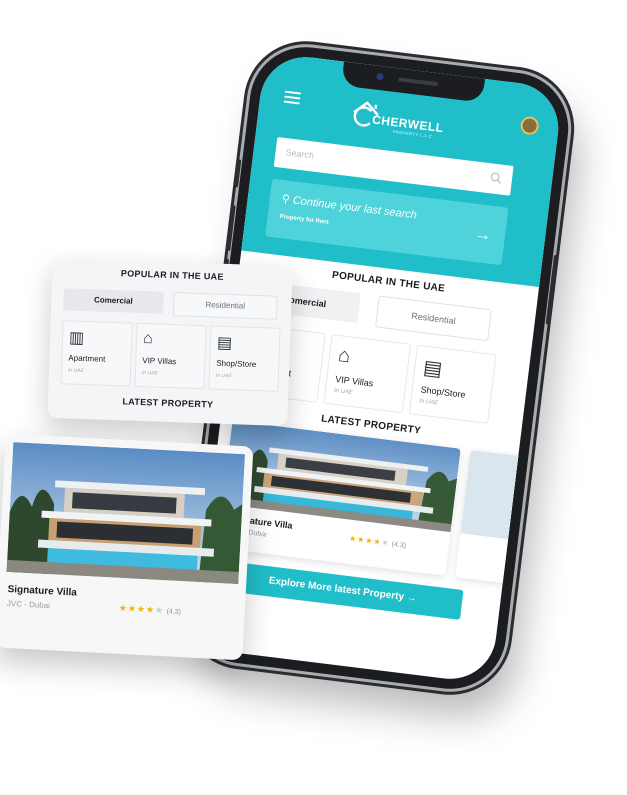  What do you see at coordinates (286, 199) in the screenshot?
I see `search-icon: ⚲` at bounding box center [286, 199].